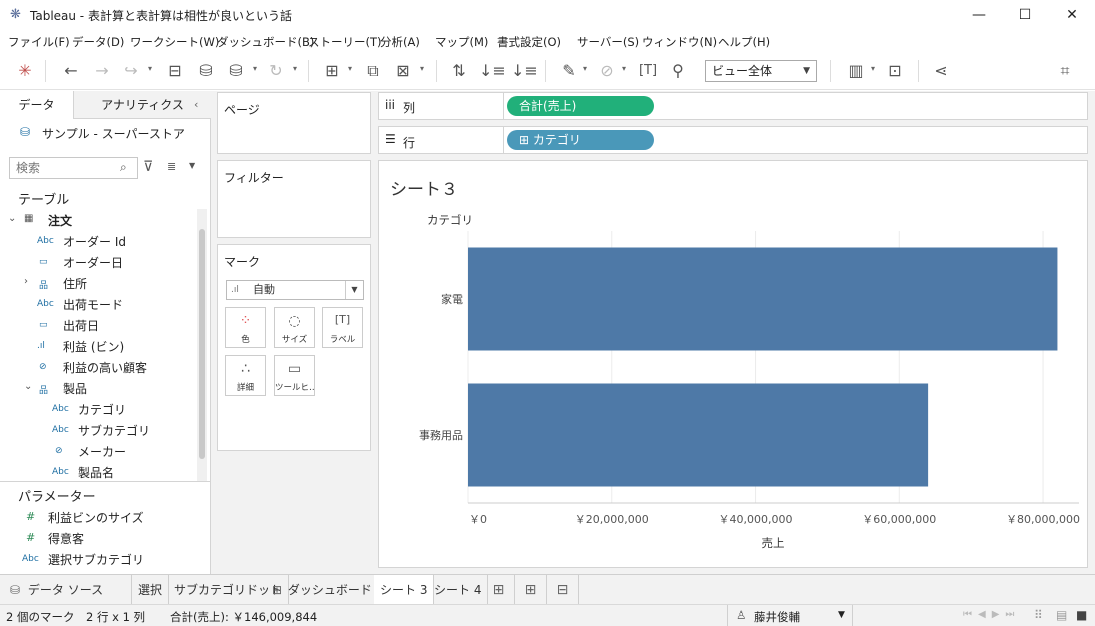  What do you see at coordinates (245, 327) in the screenshot?
I see `color-button: ⁘ 色` at bounding box center [245, 327].